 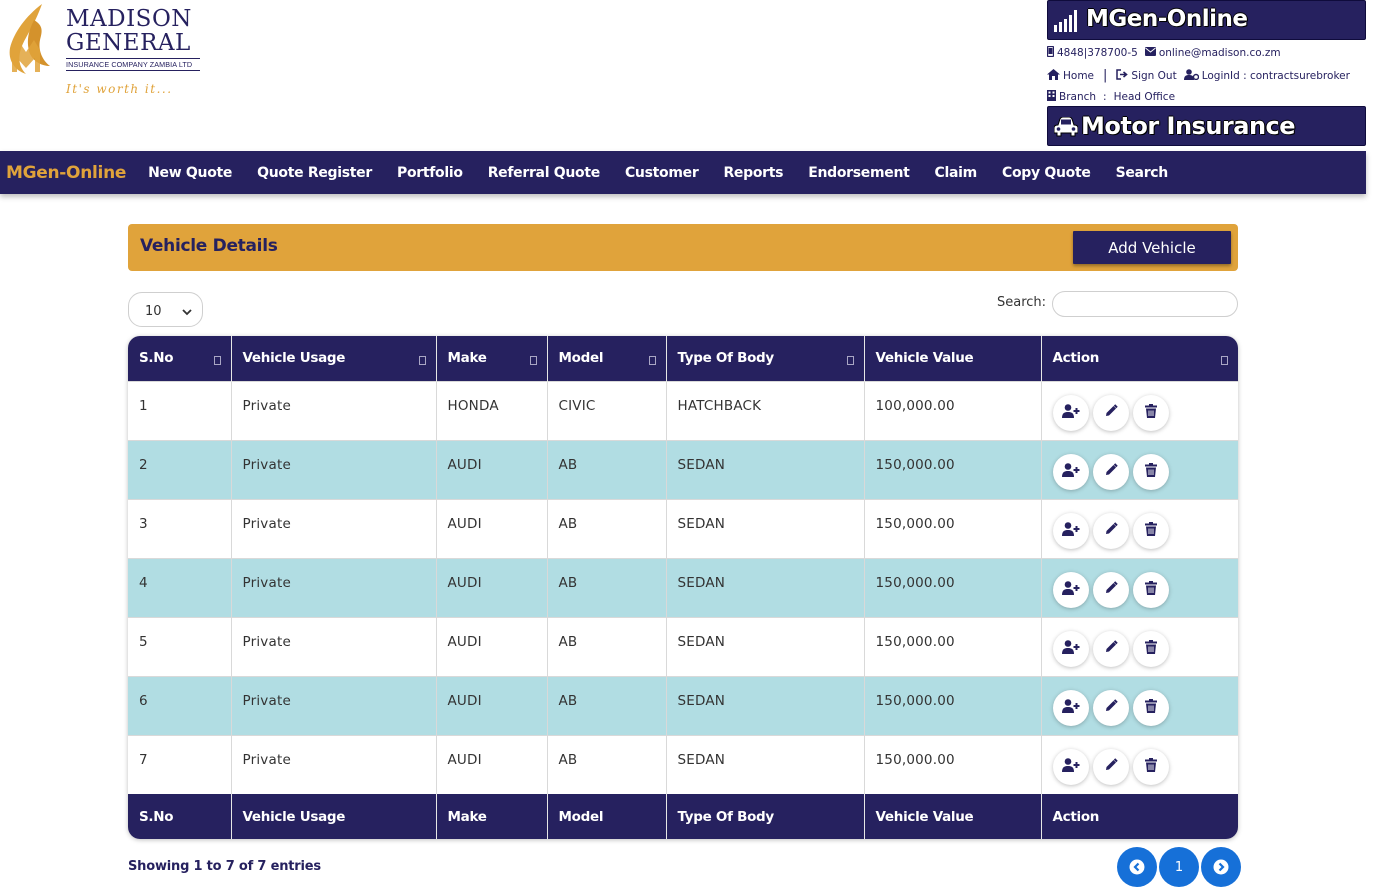 What do you see at coordinates (1219, 53) in the screenshot?
I see `email-address: online@madison.co.zm` at bounding box center [1219, 53].